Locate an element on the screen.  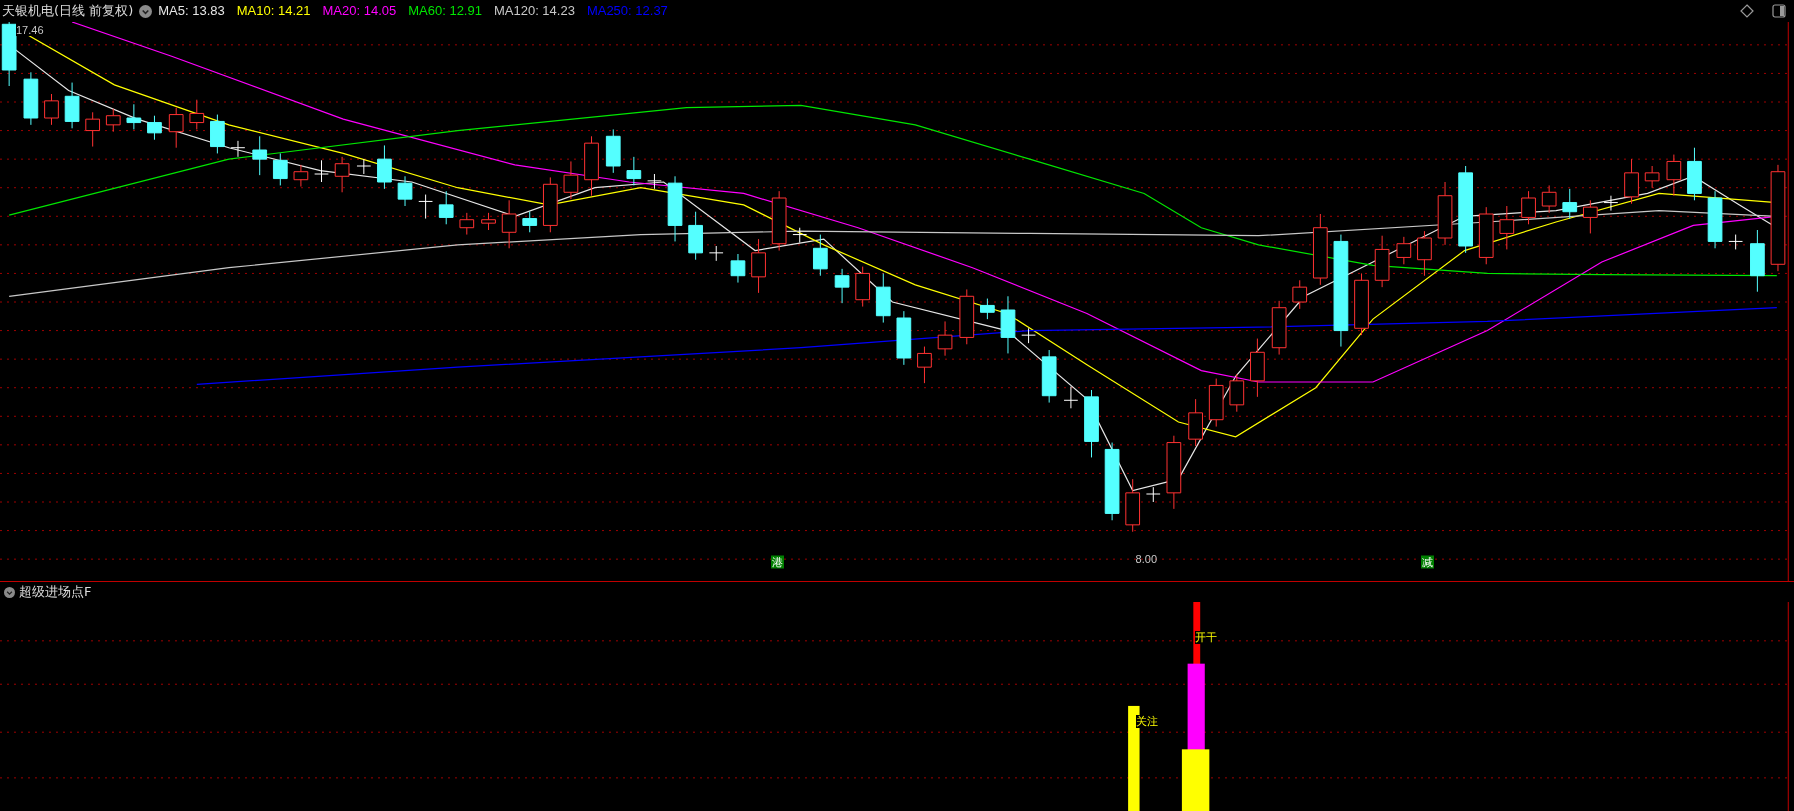
low-price-label: 8.00 is located at coordinates (1146, 559).